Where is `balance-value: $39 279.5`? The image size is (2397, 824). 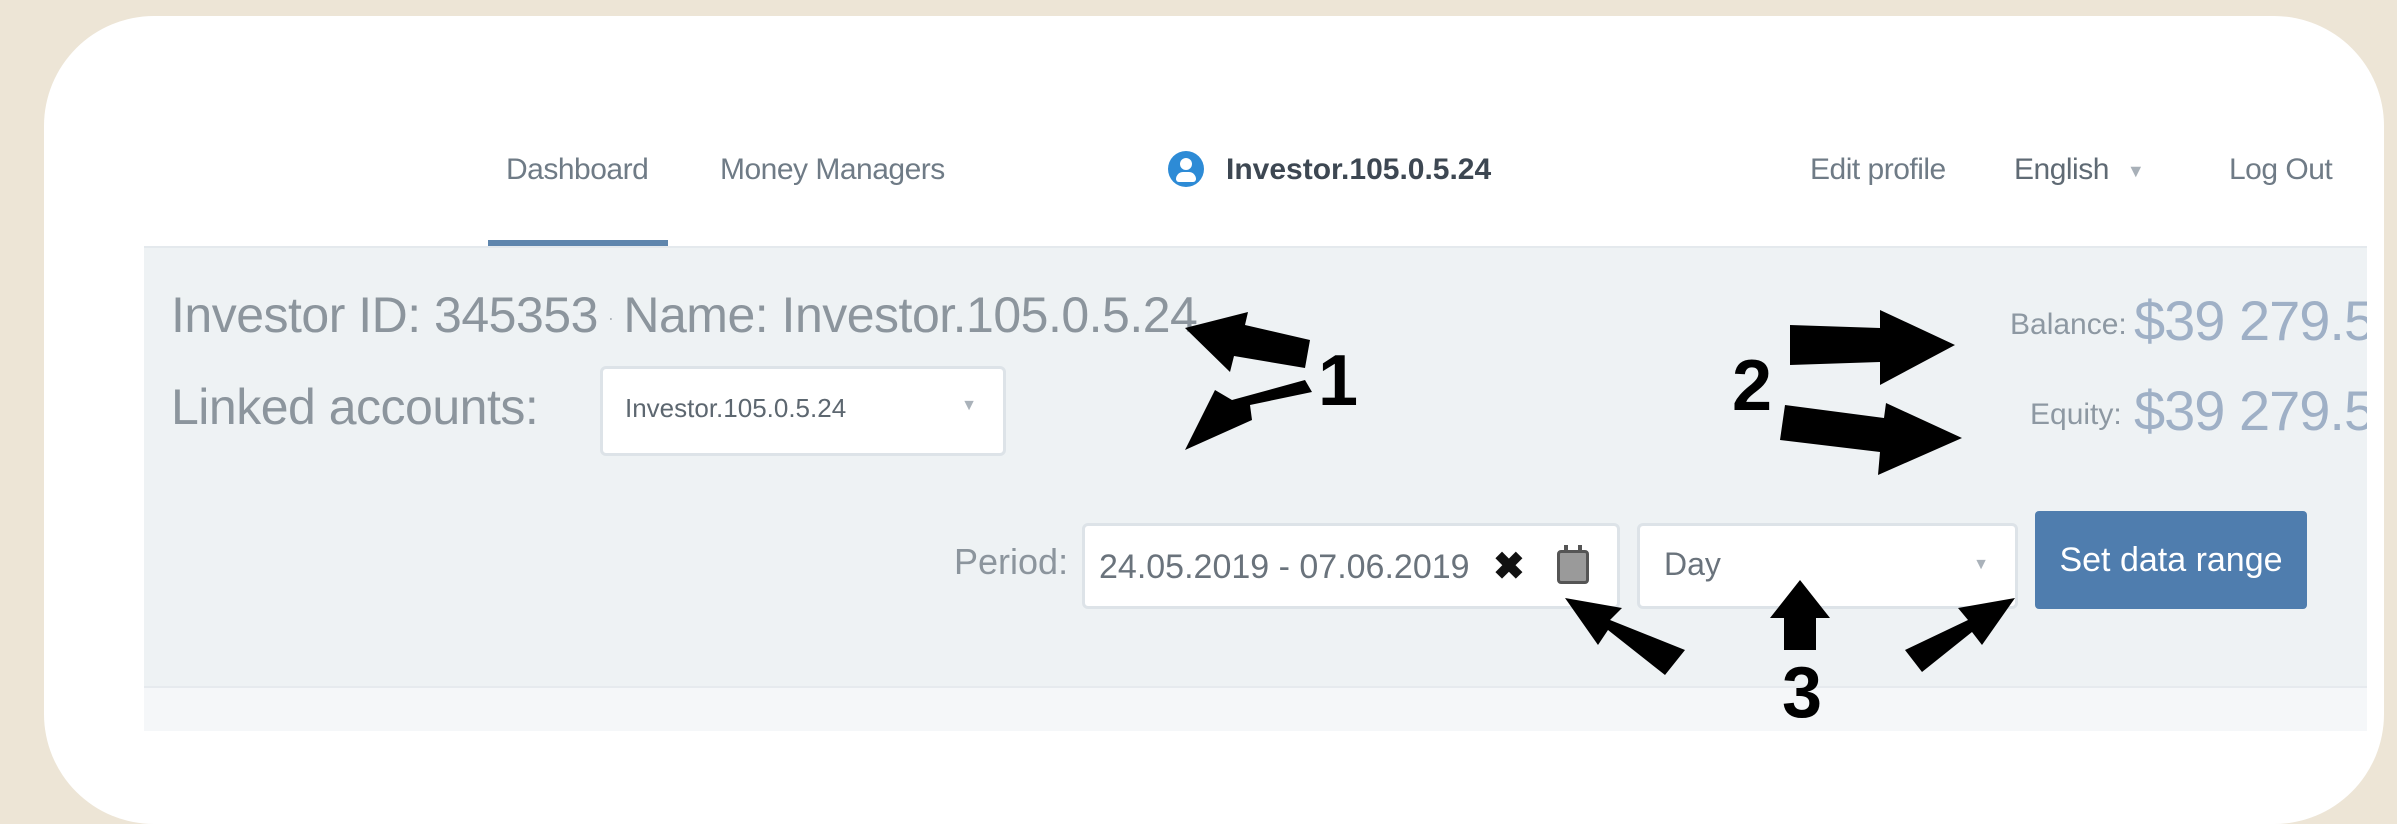 balance-value: $39 279.5 is located at coordinates (2250, 320).